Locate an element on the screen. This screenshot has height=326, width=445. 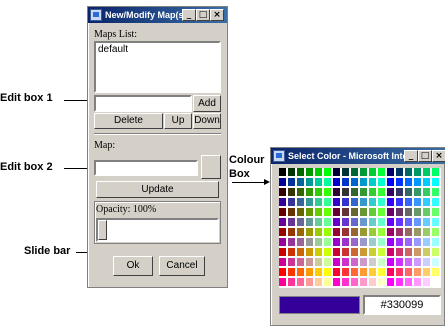
colour-box-button is located at coordinates (211, 167).